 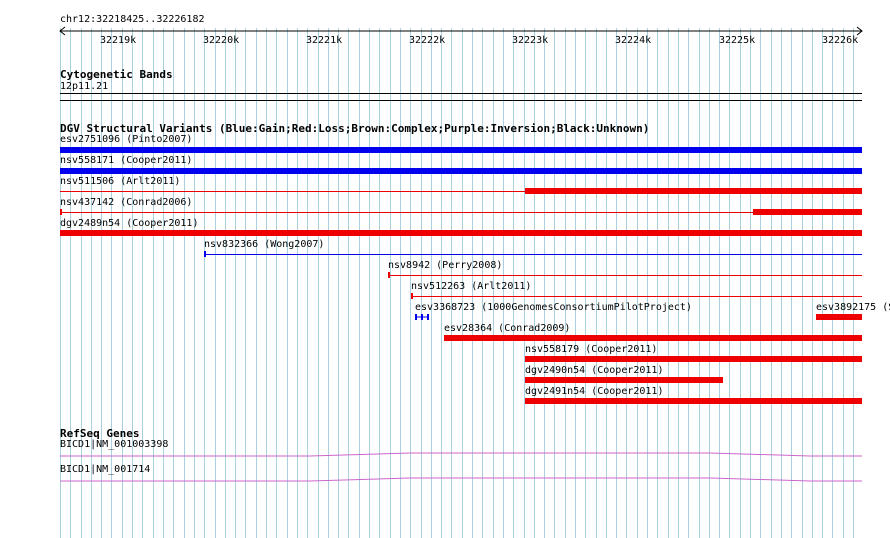 What do you see at coordinates (507, 329) in the screenshot?
I see `variant-label: esv28364 (Conrad2009)` at bounding box center [507, 329].